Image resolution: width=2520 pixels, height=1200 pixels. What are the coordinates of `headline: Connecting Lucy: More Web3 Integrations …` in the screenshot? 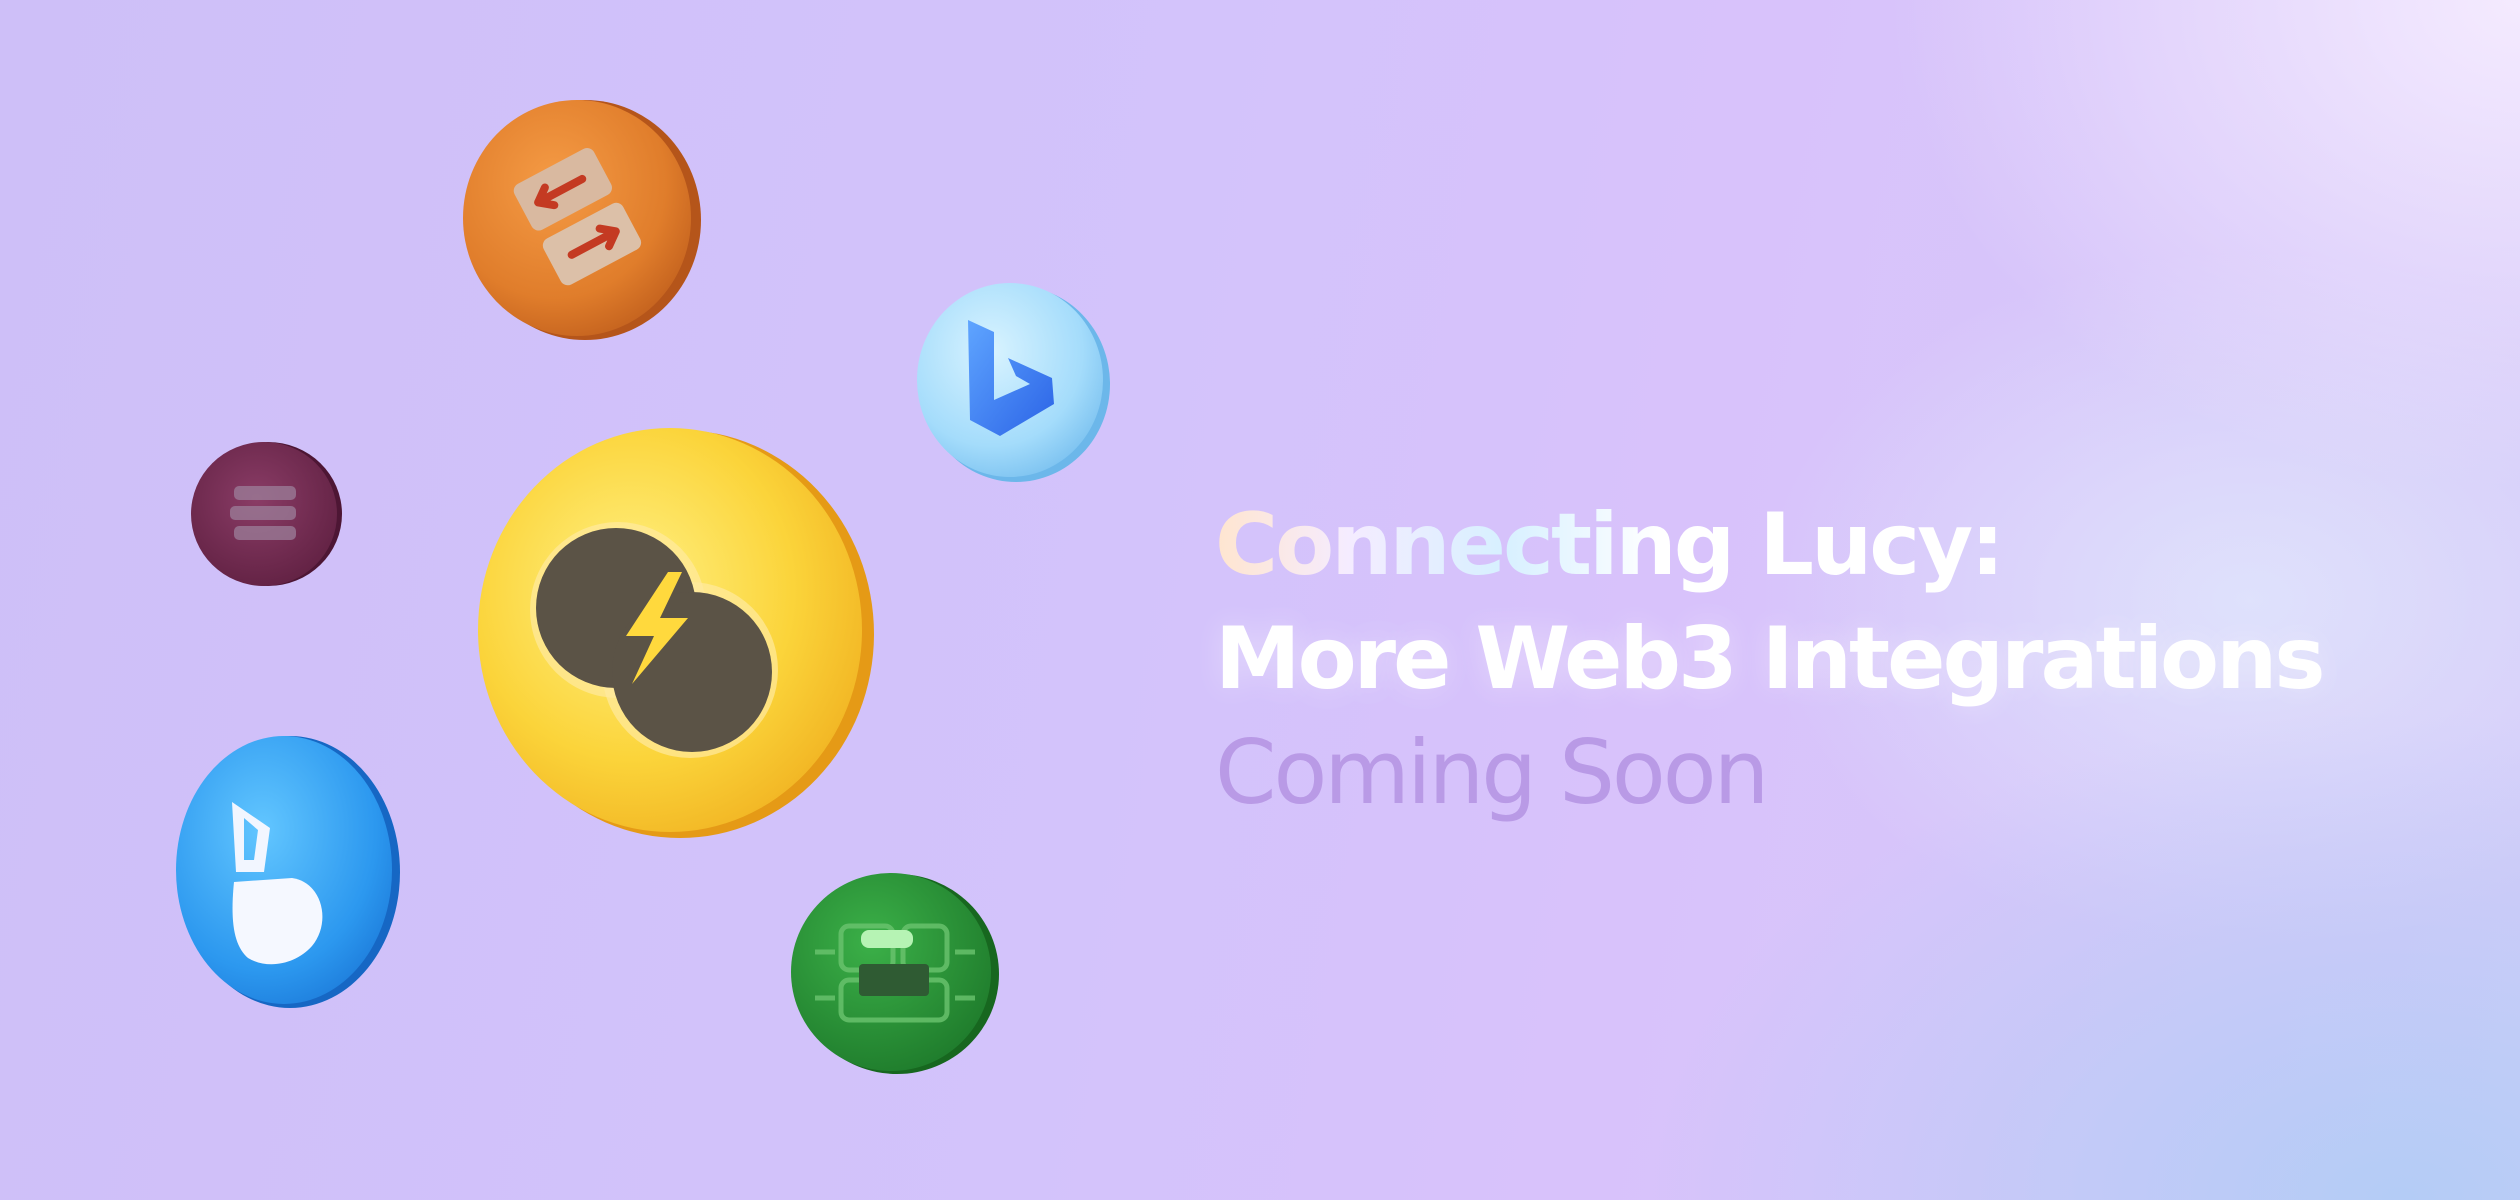 It's located at (1770, 659).